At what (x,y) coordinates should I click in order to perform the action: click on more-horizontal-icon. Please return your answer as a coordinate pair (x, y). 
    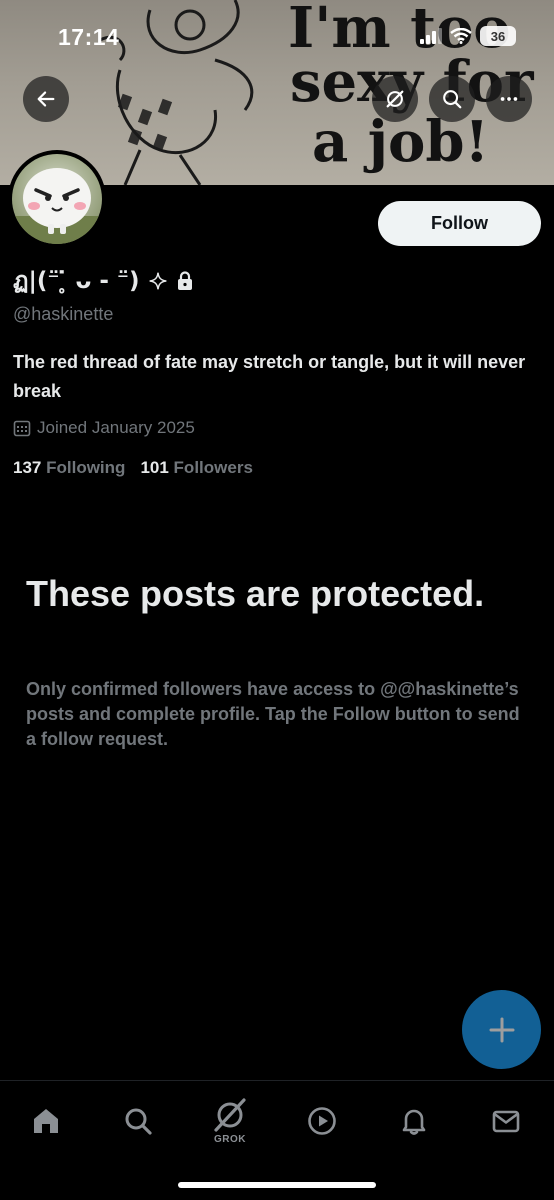
    Looking at the image, I should click on (509, 99).